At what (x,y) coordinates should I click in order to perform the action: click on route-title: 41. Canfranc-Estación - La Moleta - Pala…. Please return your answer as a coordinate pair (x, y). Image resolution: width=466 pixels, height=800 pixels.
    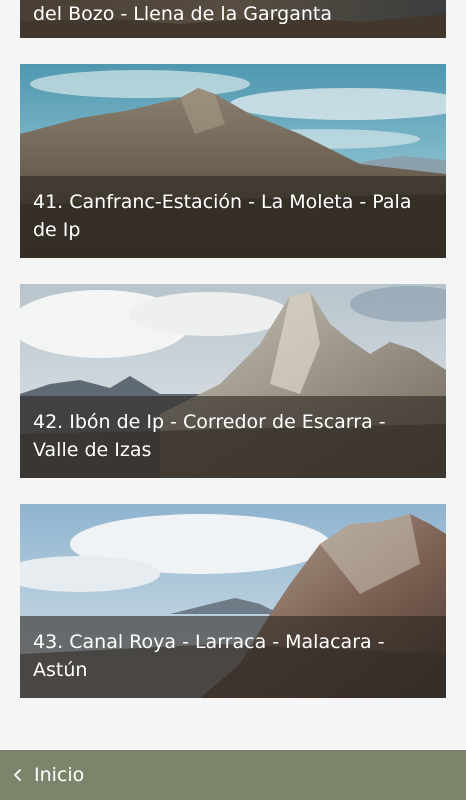
    Looking at the image, I should click on (233, 217).